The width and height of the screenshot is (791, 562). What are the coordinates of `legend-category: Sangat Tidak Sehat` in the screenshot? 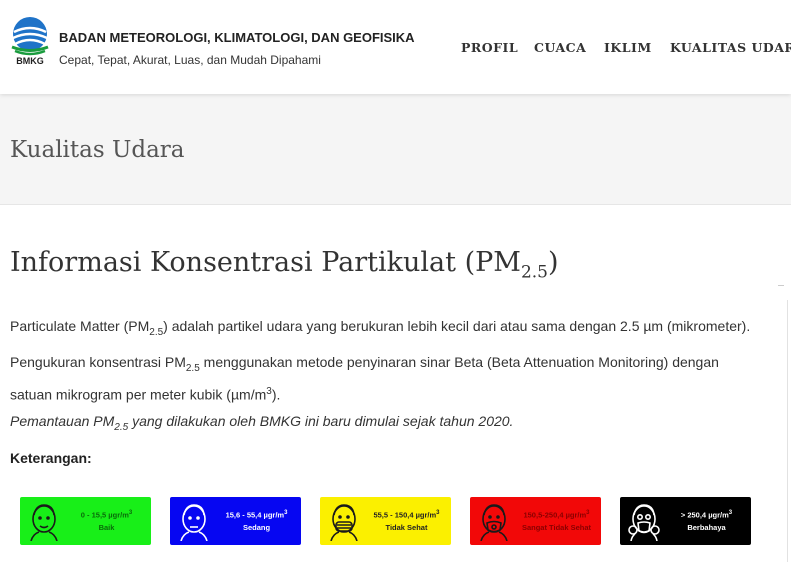 It's located at (556, 527).